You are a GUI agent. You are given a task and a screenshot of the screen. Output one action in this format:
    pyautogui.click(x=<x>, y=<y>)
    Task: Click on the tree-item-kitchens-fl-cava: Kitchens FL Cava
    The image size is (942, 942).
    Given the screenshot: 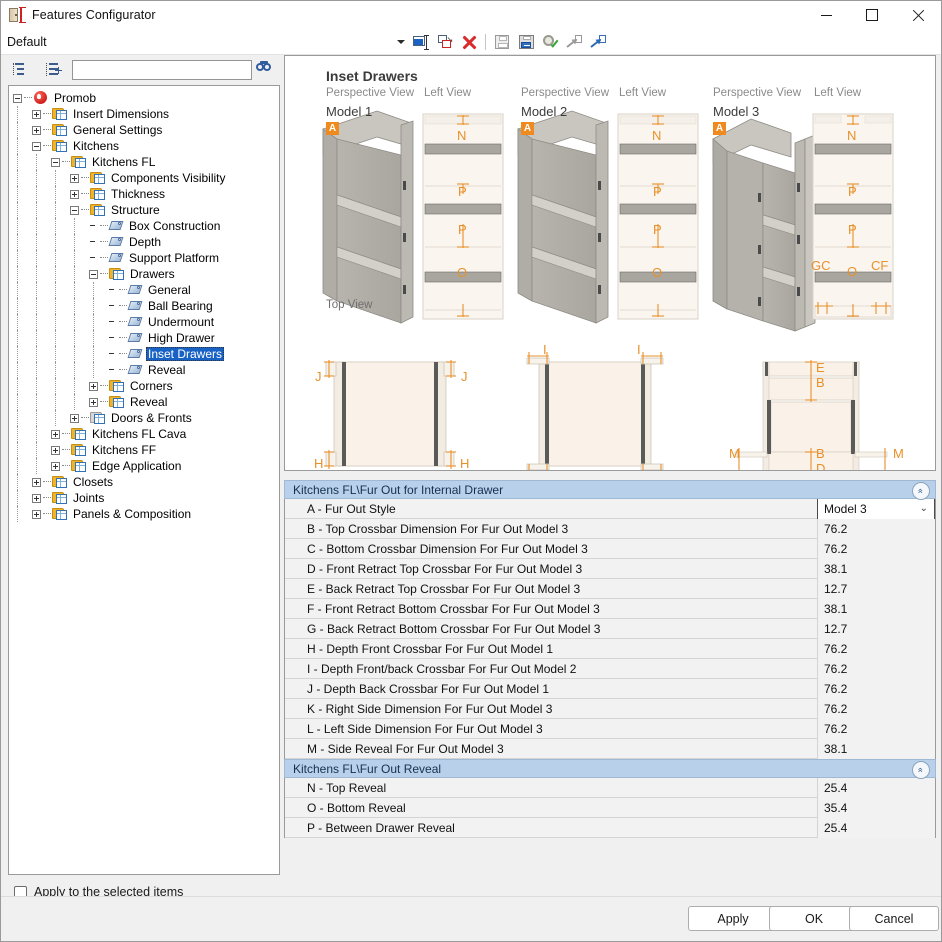 What is the action you would take?
    pyautogui.click(x=146, y=434)
    